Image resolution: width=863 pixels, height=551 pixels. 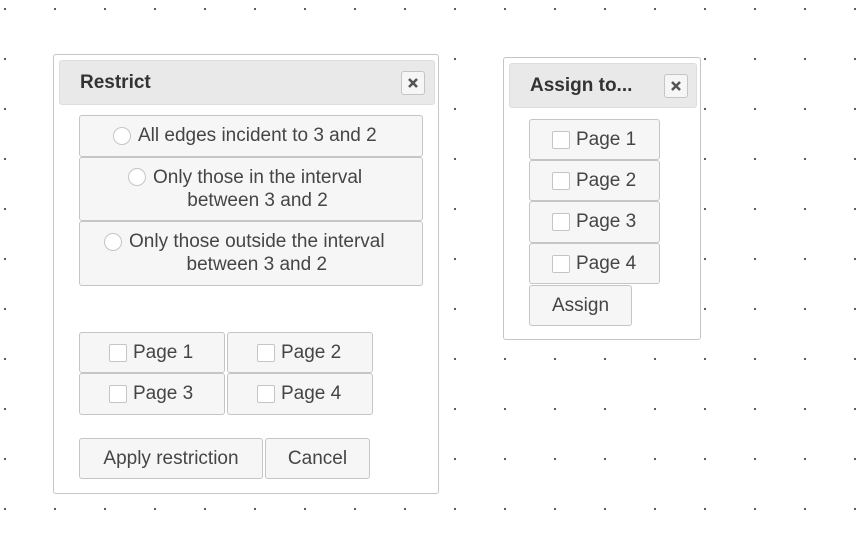 I want to click on assign-page-4-checkbox-button: Page 4, so click(x=594, y=263).